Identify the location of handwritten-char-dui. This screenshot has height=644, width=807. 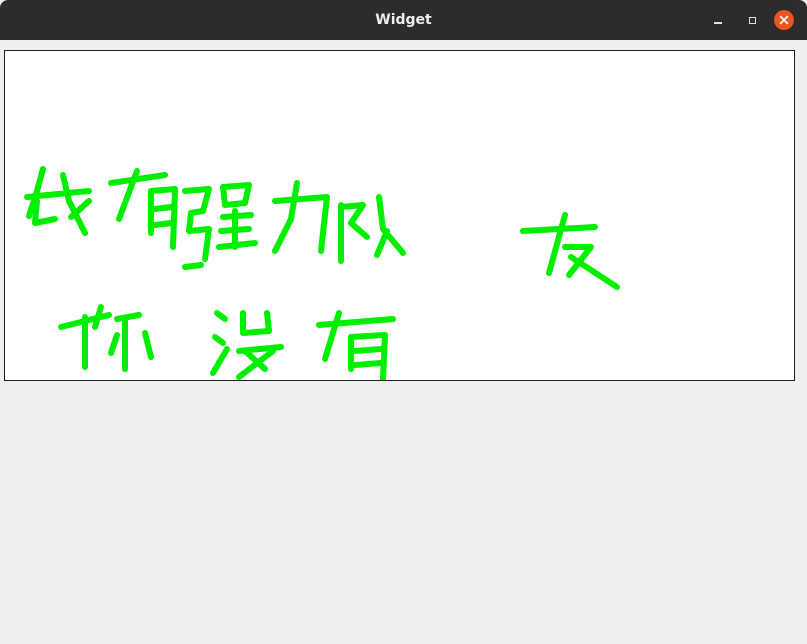
(372, 229).